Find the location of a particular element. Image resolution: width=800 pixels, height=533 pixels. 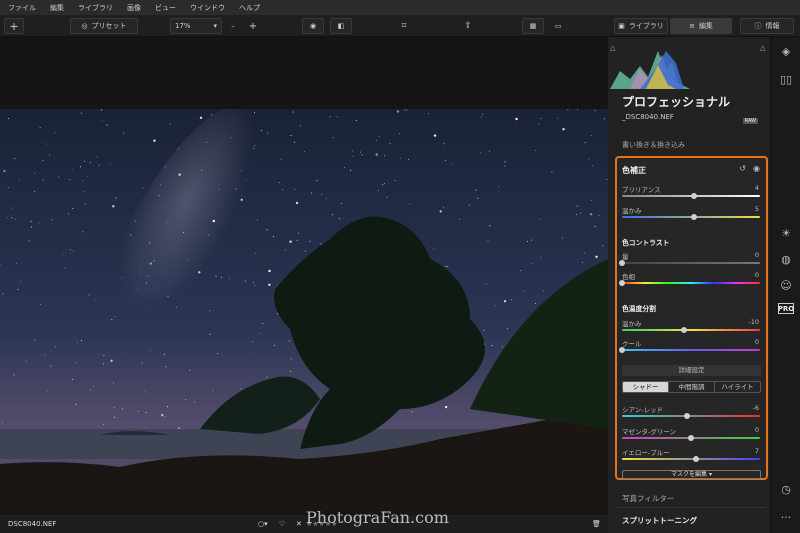

cool-value: 0 is located at coordinates (757, 342).